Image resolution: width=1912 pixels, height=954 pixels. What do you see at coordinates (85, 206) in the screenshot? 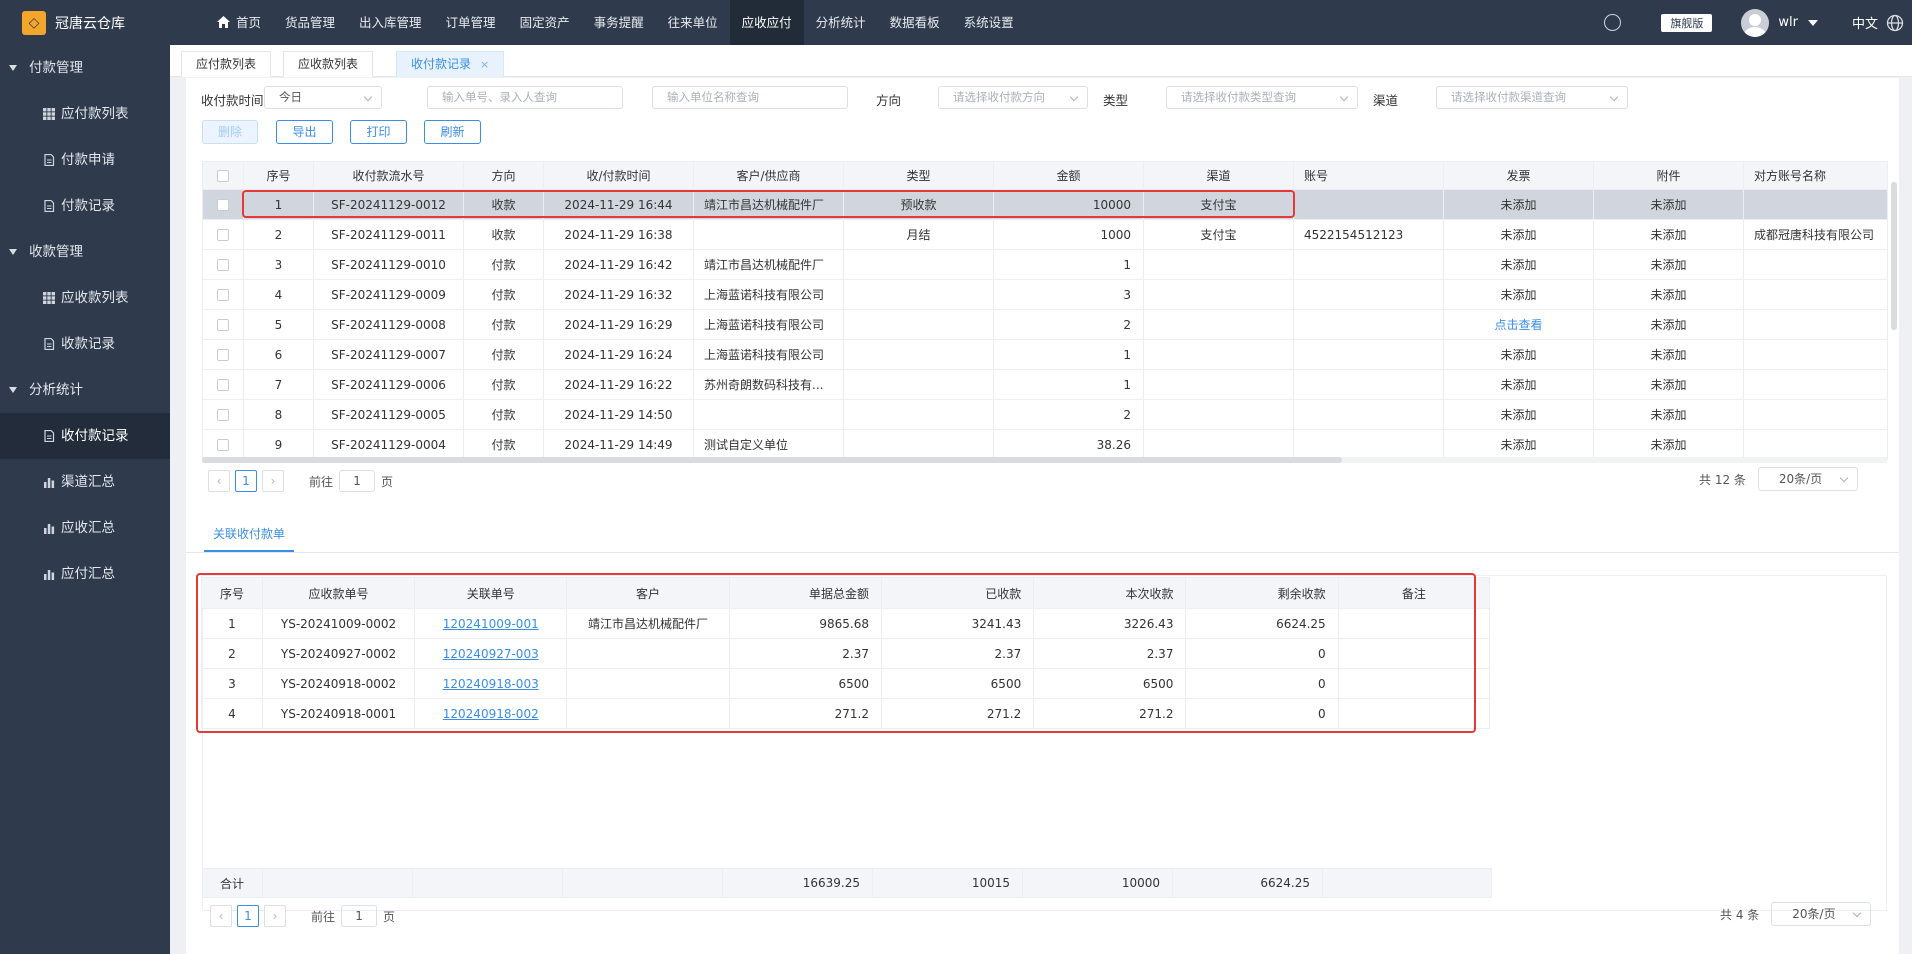
I see `sidebar-item: 付款记录` at bounding box center [85, 206].